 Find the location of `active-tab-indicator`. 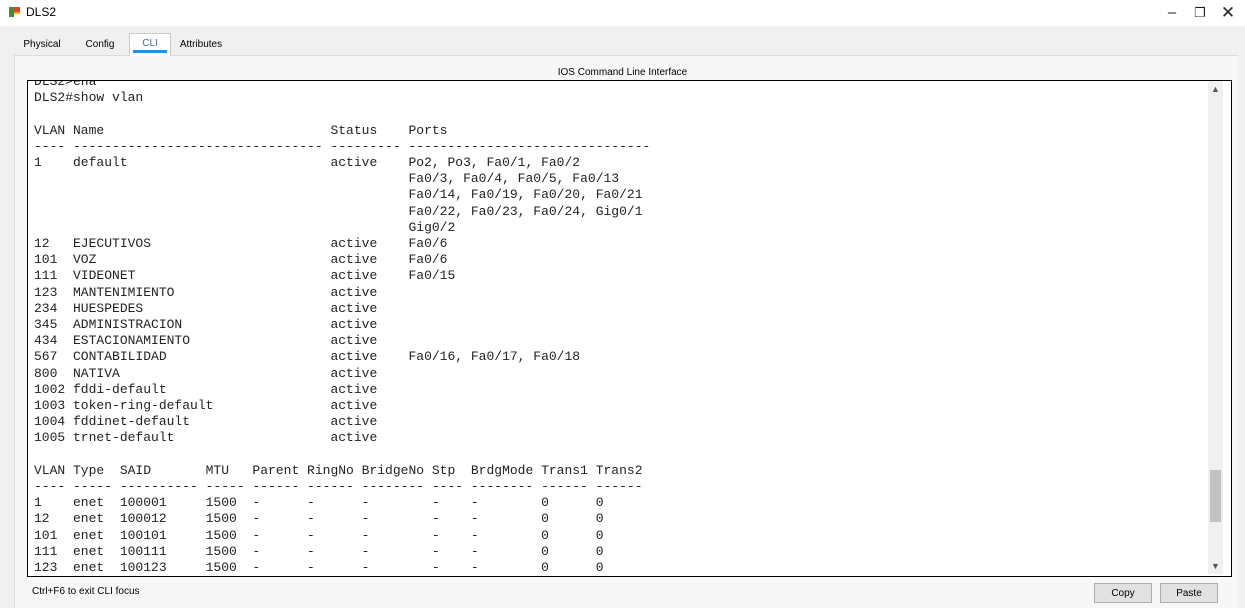

active-tab-indicator is located at coordinates (150, 51).